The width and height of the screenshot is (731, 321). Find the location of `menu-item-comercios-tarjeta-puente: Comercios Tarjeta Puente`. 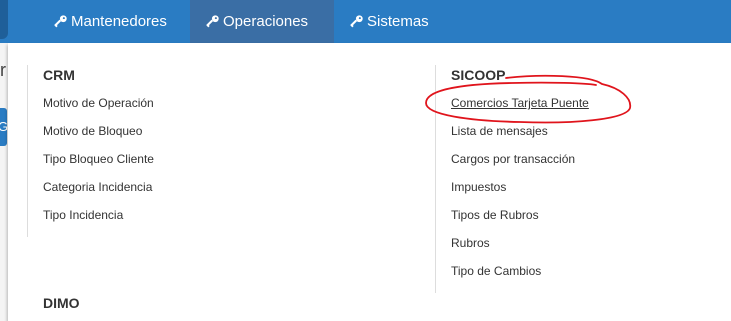

menu-item-comercios-tarjeta-puente: Comercios Tarjeta Puente is located at coordinates (520, 103).